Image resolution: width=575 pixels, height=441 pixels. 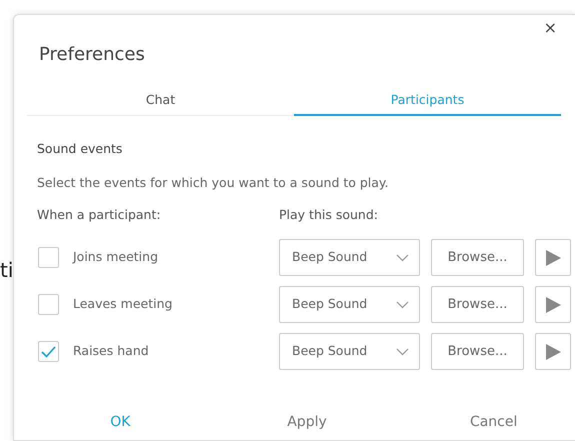 What do you see at coordinates (99, 215) in the screenshot?
I see `column-header: When a participant:` at bounding box center [99, 215].